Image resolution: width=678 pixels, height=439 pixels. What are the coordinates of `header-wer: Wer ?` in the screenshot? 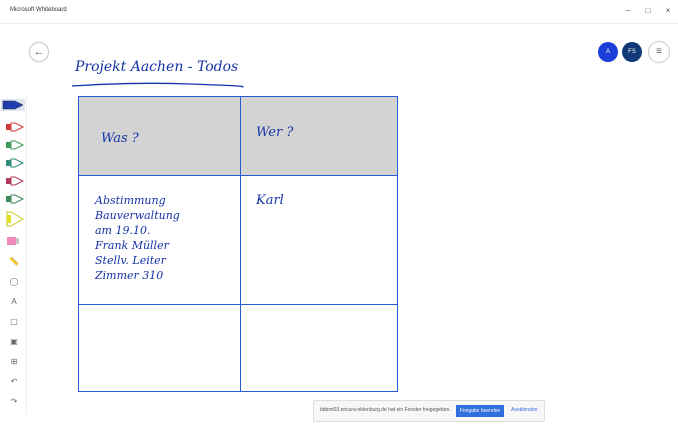 It's located at (275, 132).